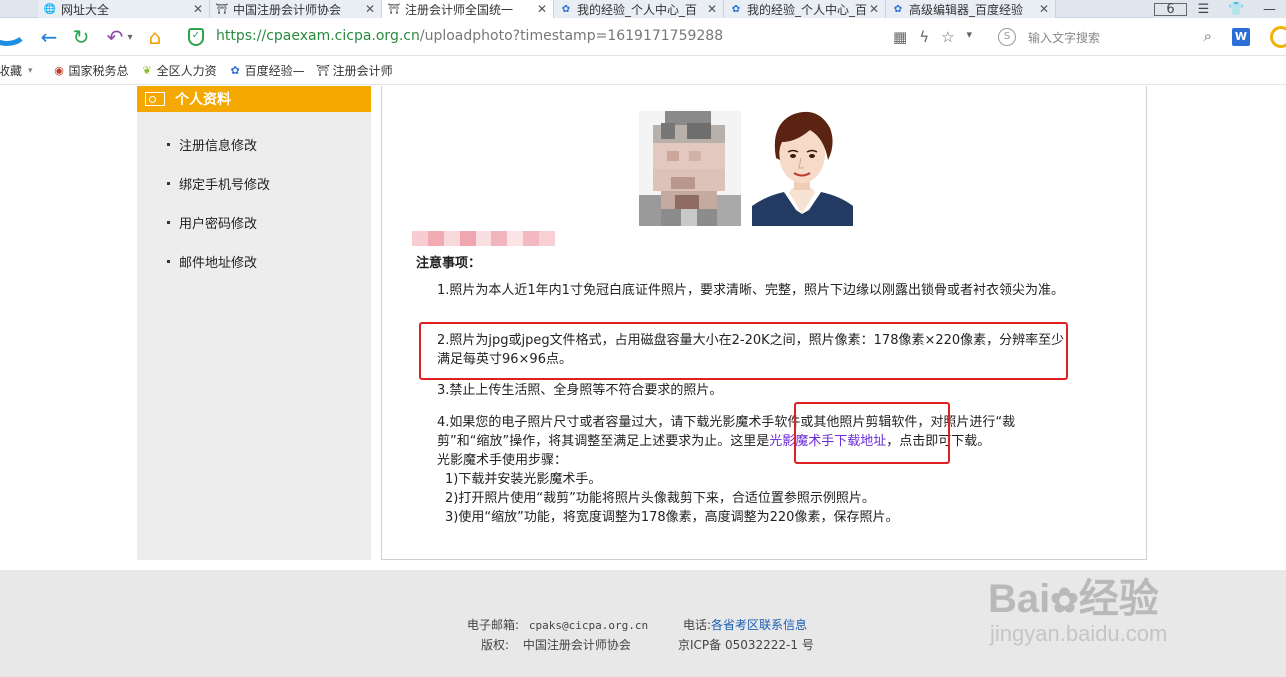 This screenshot has width=1286, height=677. I want to click on search-icon: ⌕, so click(1208, 36).